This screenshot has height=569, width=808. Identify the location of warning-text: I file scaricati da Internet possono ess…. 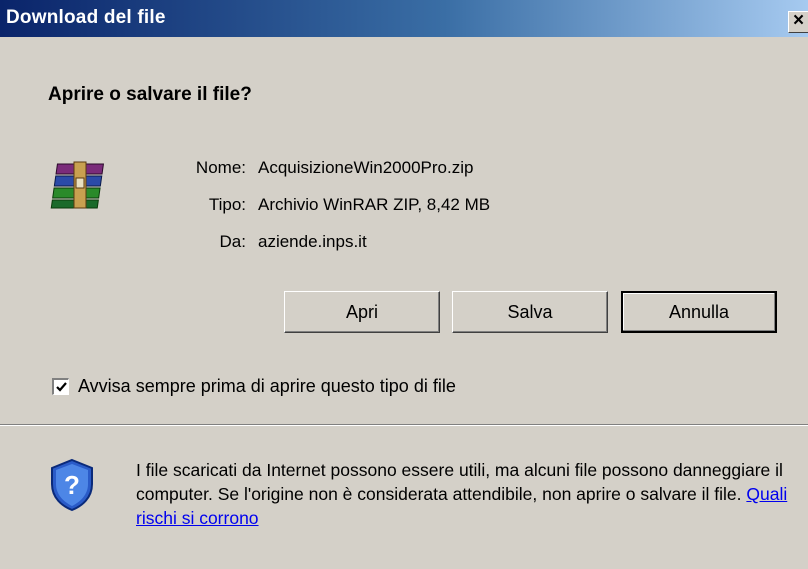
(459, 482).